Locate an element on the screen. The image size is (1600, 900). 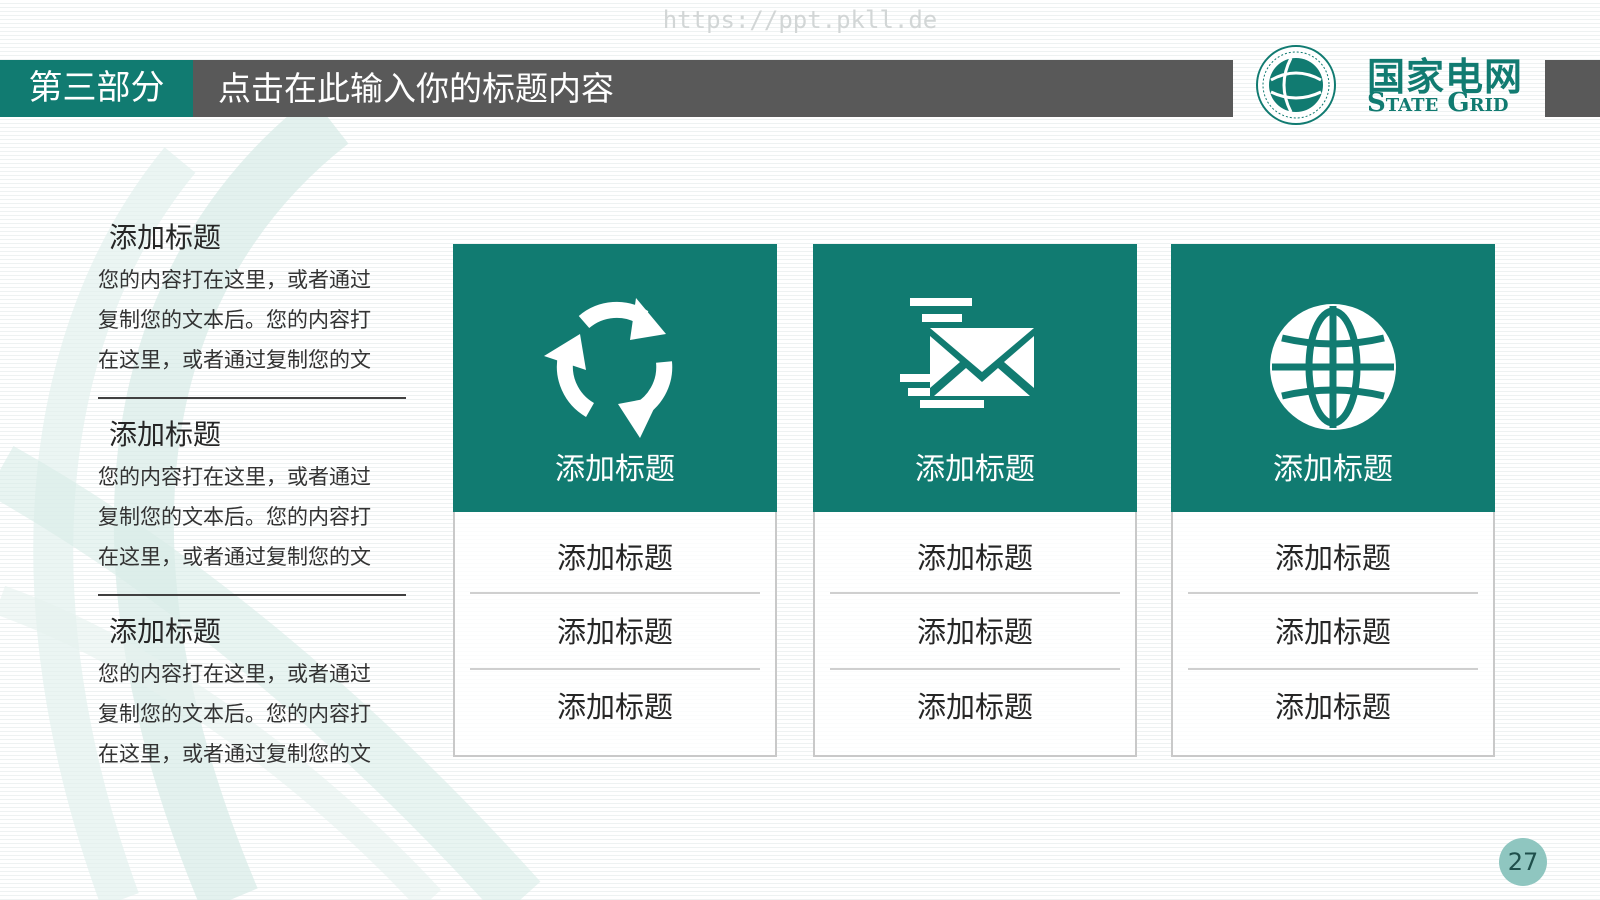
state-grid-emblem-icon is located at coordinates (1296, 85).